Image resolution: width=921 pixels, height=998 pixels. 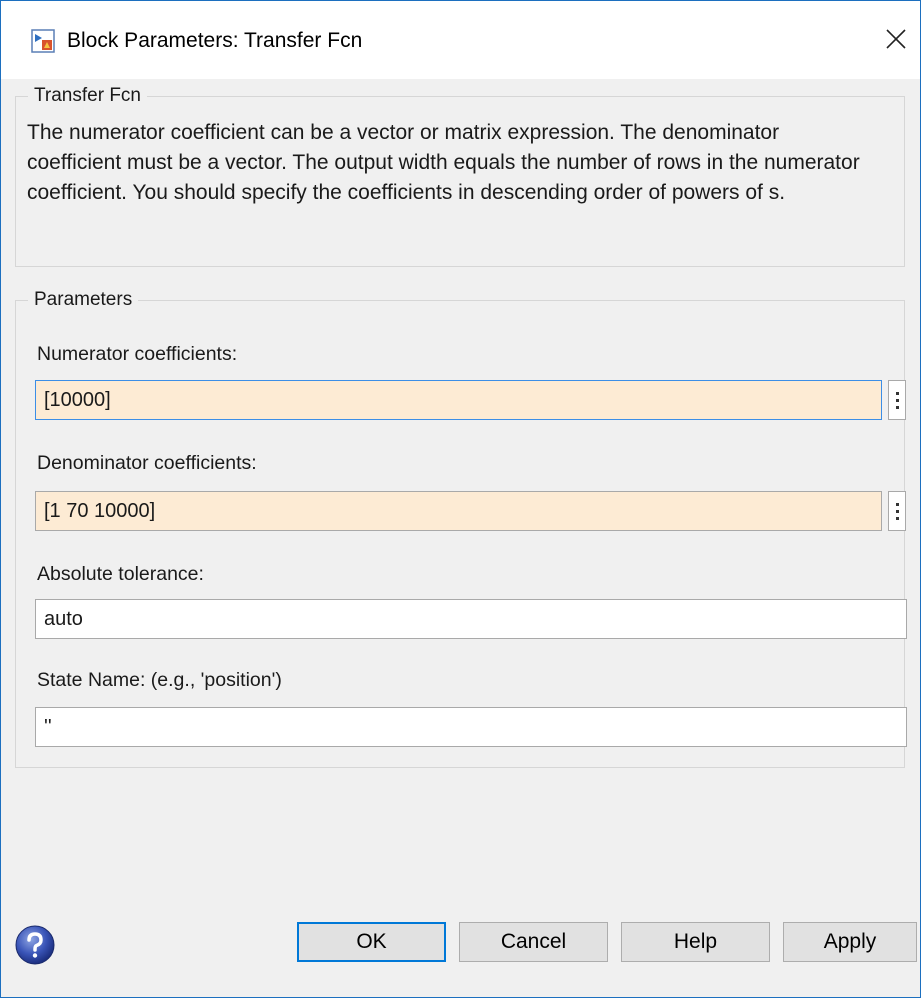 I want to click on block-group-legend: Transfer Fcn, so click(x=87, y=96).